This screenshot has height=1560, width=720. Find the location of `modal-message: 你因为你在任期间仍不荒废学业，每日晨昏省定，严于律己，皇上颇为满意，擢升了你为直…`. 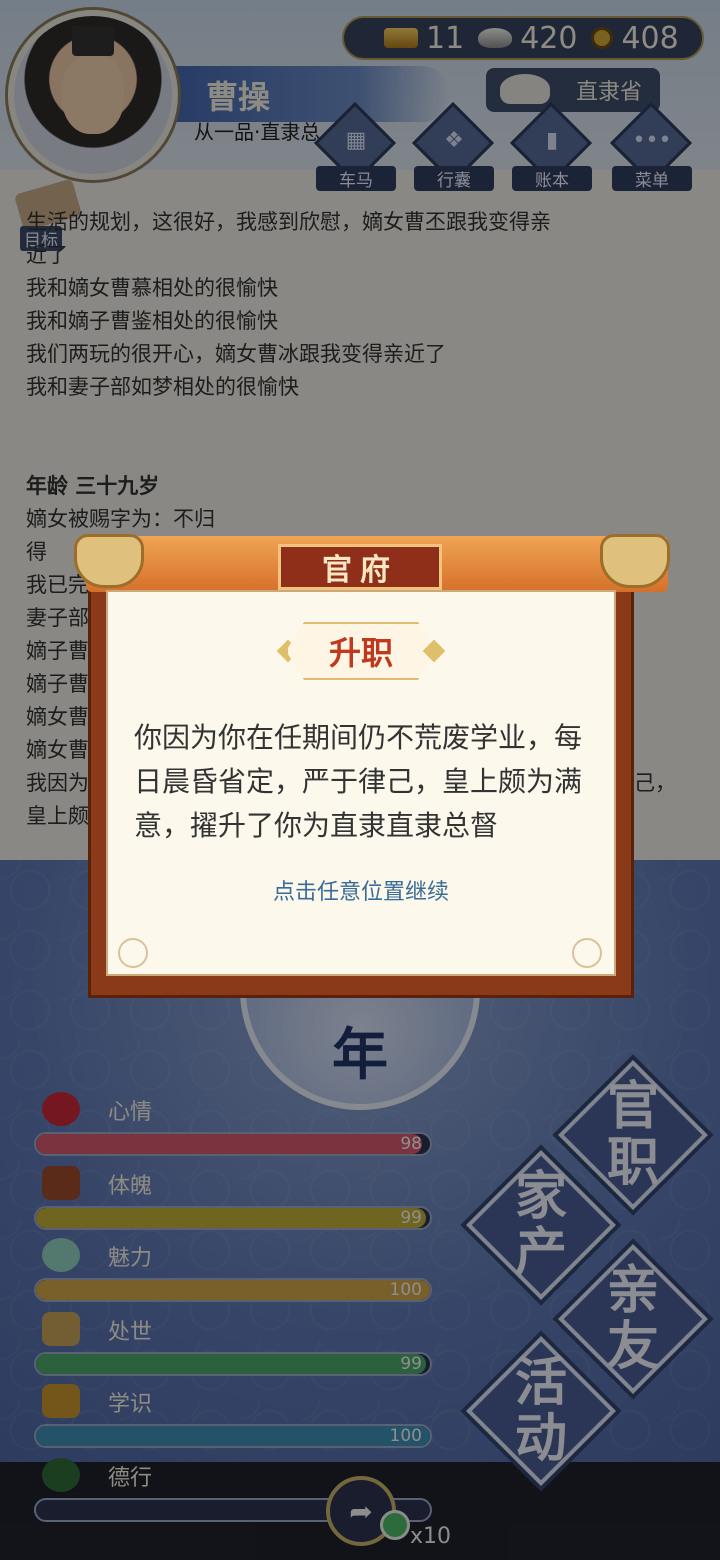

modal-message: 你因为你在任期间仍不荒废学业，每日晨昏省定，严于律己，皇上颇为满意，擢升了你为直… is located at coordinates (358, 781).